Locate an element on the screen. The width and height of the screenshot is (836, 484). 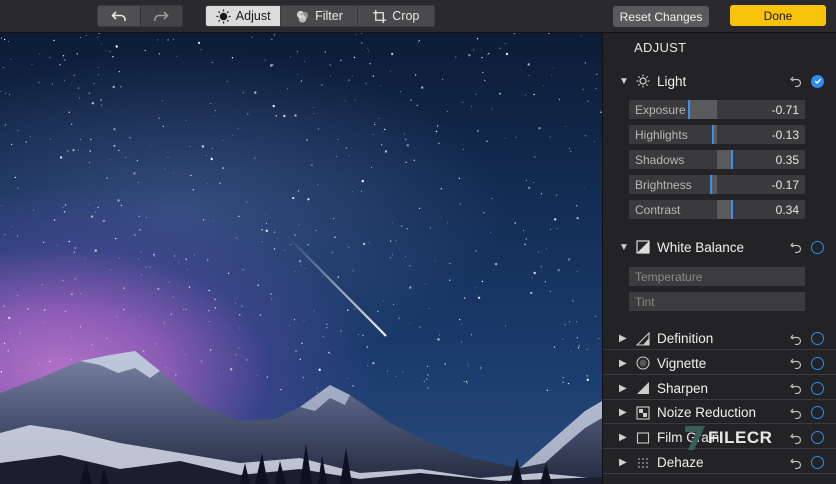
vignette-icon is located at coordinates (643, 363).